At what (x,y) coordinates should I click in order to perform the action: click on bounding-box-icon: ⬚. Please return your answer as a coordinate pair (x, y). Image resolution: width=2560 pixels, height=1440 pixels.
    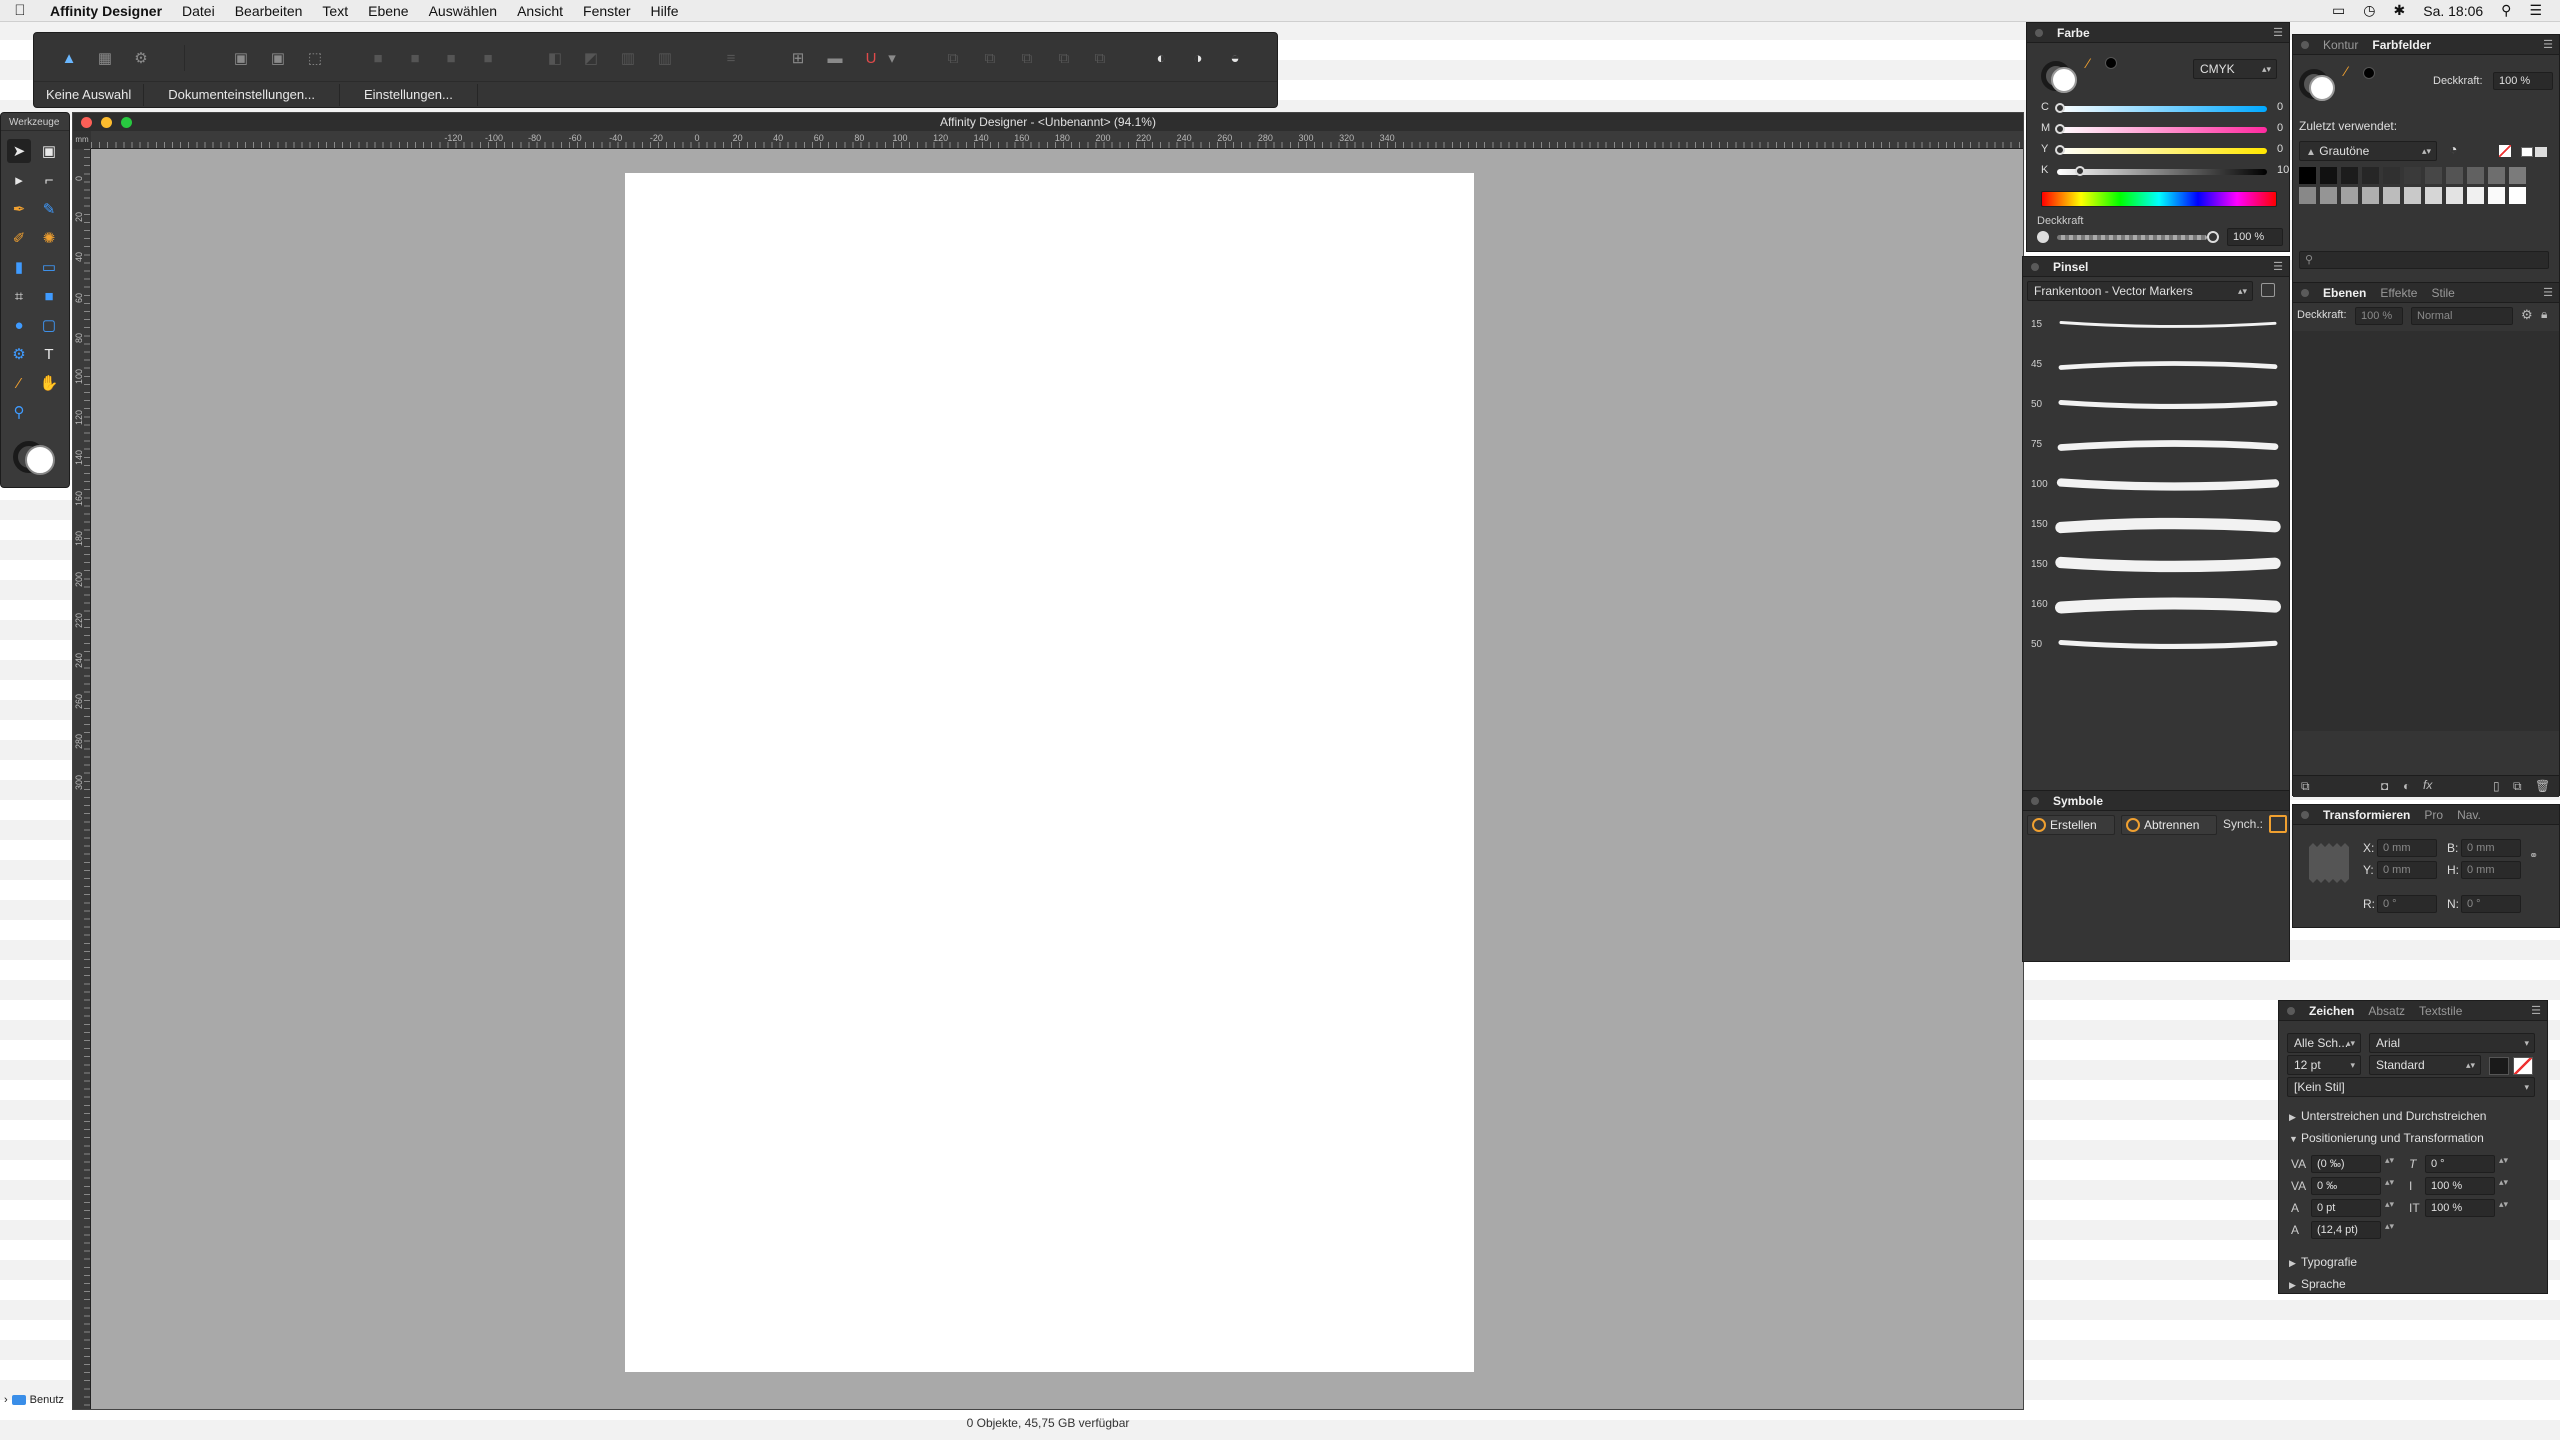
    Looking at the image, I should click on (315, 58).